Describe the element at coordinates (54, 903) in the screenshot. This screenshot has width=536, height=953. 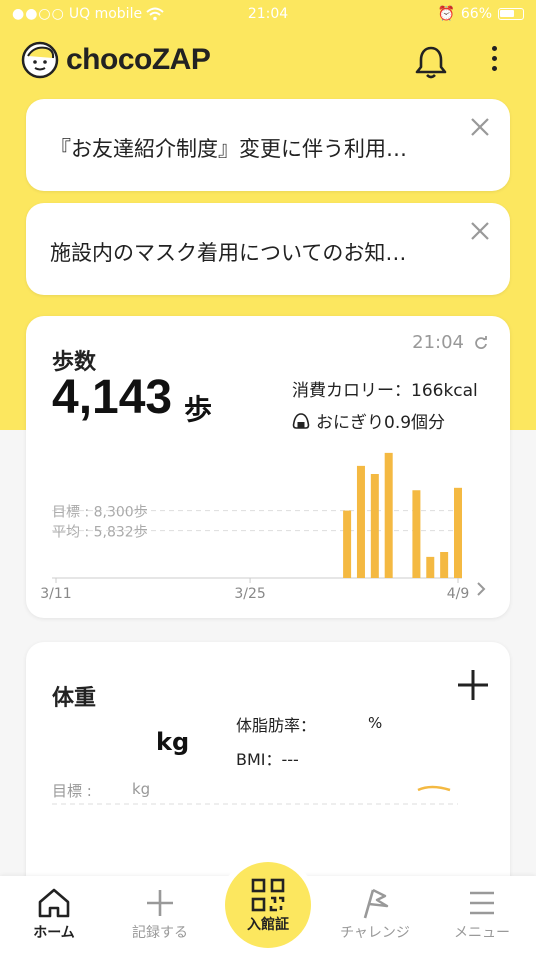
I see `home-icon` at that location.